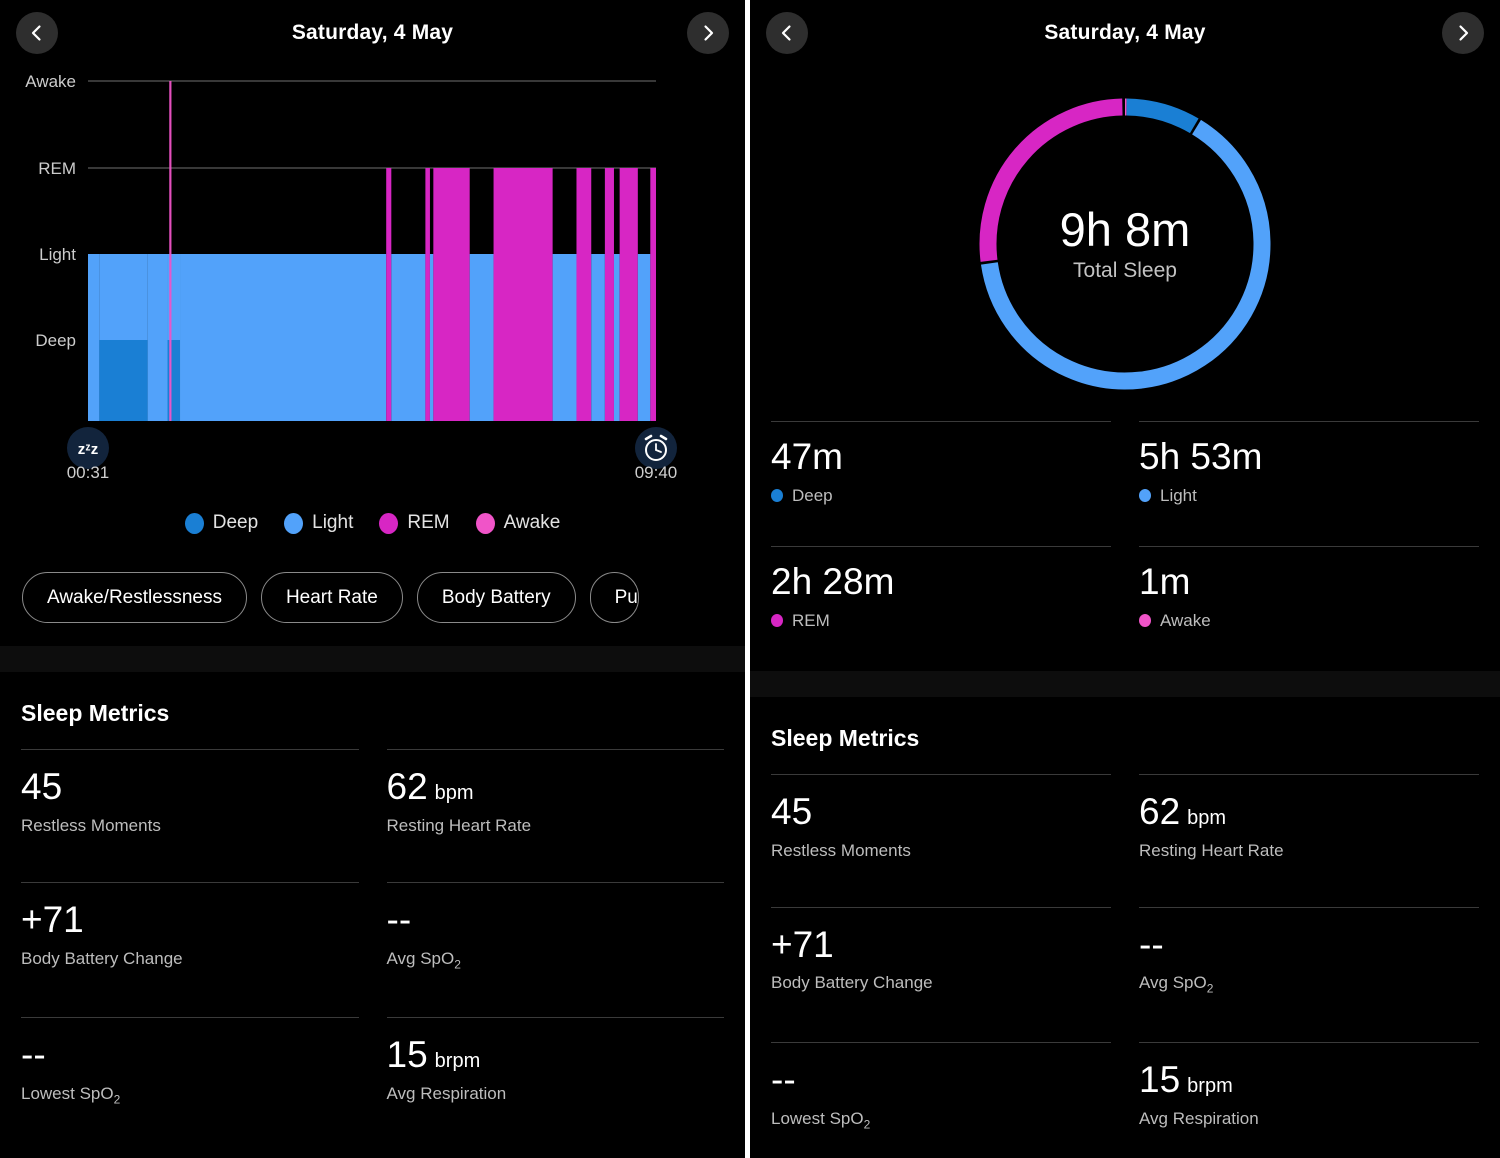  I want to click on metric-restless-moments-right: 45 Restless Moments, so click(941, 840).